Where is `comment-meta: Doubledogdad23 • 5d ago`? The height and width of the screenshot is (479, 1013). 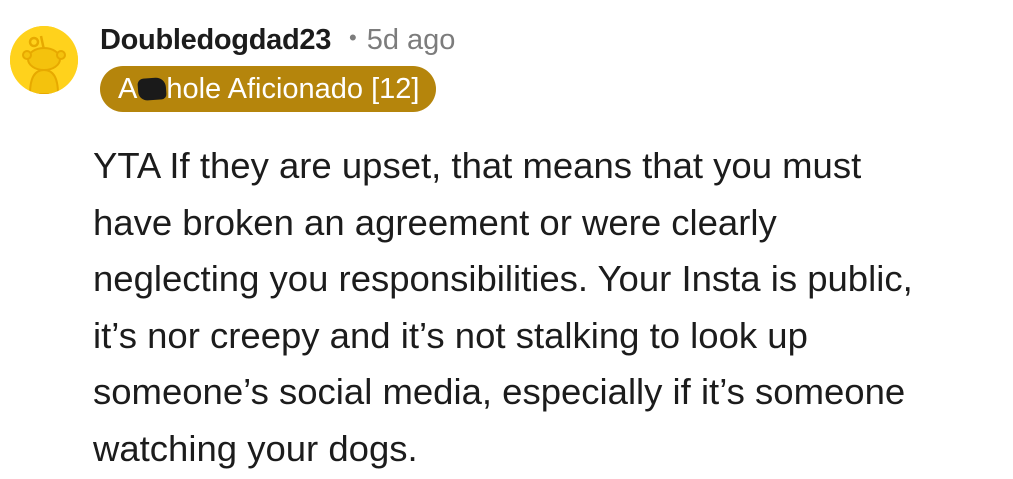 comment-meta: Doubledogdad23 • 5d ago is located at coordinates (546, 44).